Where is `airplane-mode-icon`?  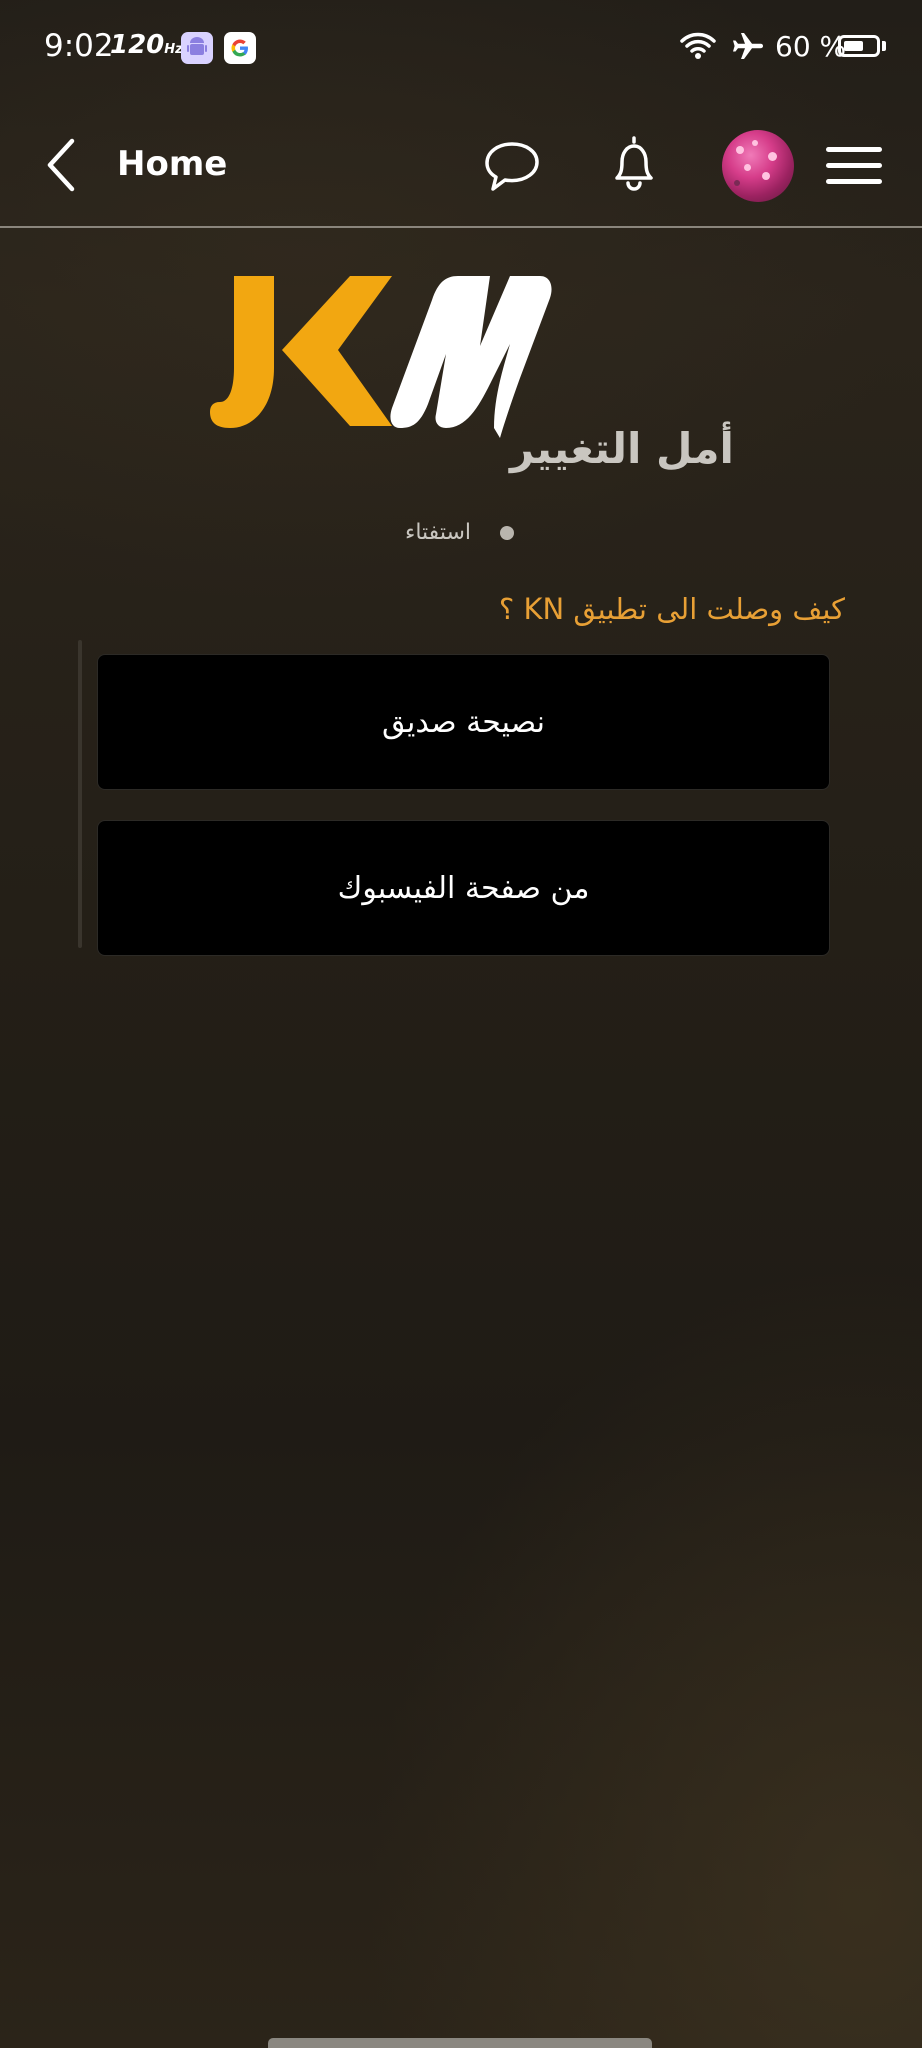
airplane-mode-icon is located at coordinates (748, 48).